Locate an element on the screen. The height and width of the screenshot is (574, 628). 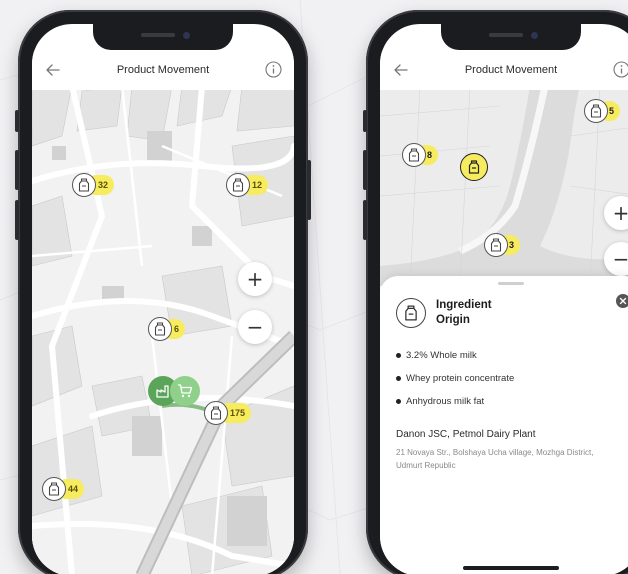
map-marker-selected is located at coordinates (474, 167).